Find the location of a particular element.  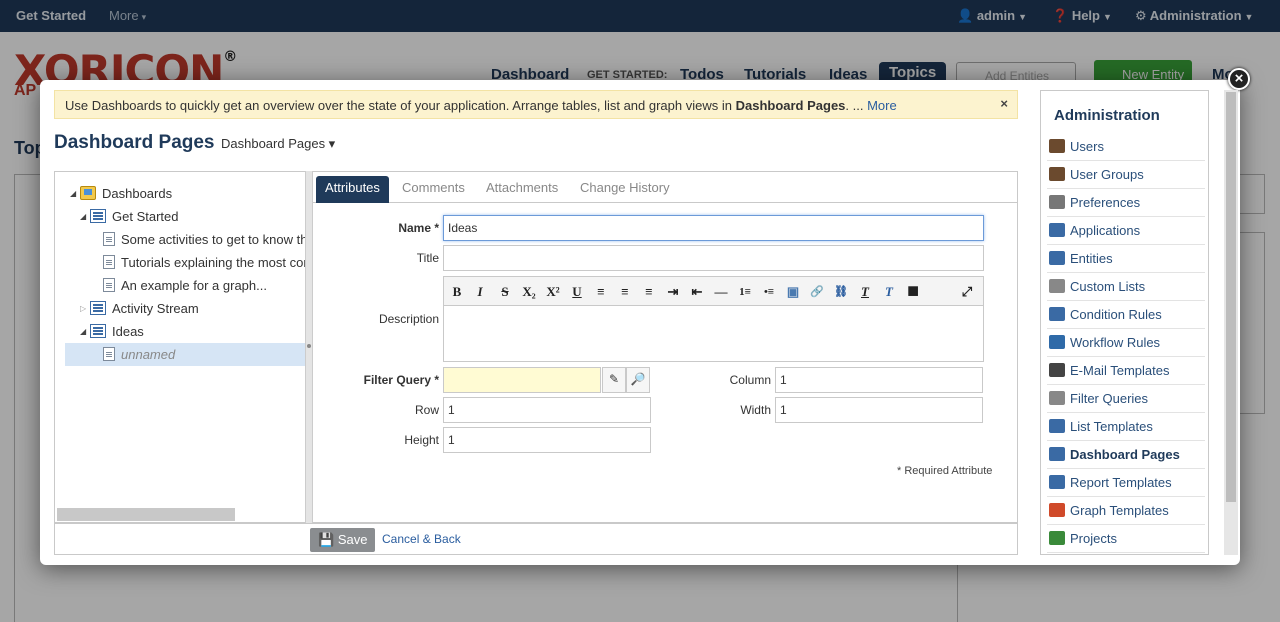

sidebar-item-entities: Entities is located at coordinates (1126, 259).